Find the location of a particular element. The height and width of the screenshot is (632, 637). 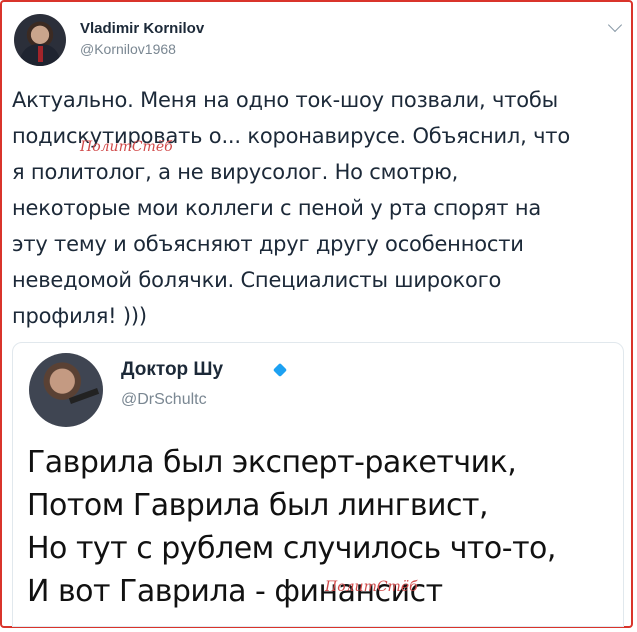

avatar-tie is located at coordinates (40, 54).